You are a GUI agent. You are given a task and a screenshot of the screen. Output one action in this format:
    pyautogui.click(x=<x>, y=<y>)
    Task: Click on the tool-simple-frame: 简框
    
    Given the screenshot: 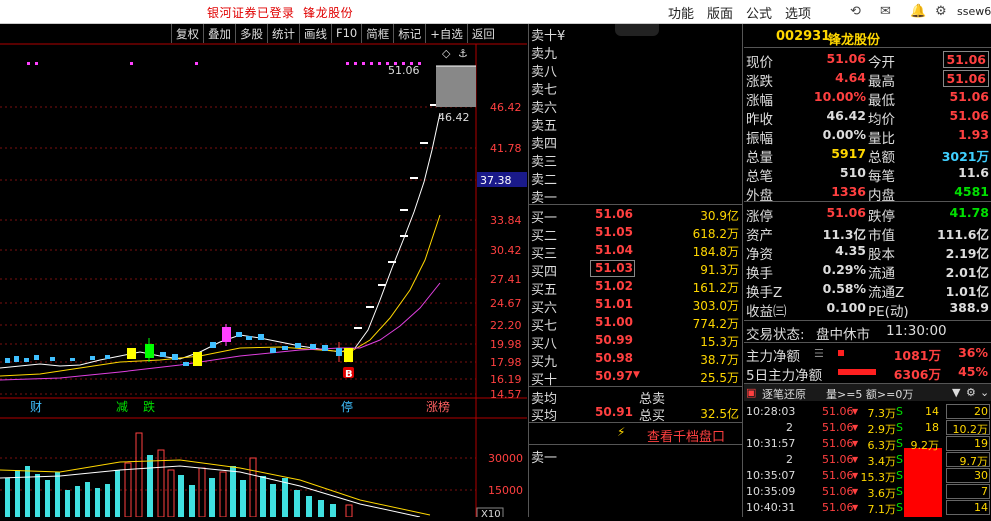 What is the action you would take?
    pyautogui.click(x=377, y=33)
    